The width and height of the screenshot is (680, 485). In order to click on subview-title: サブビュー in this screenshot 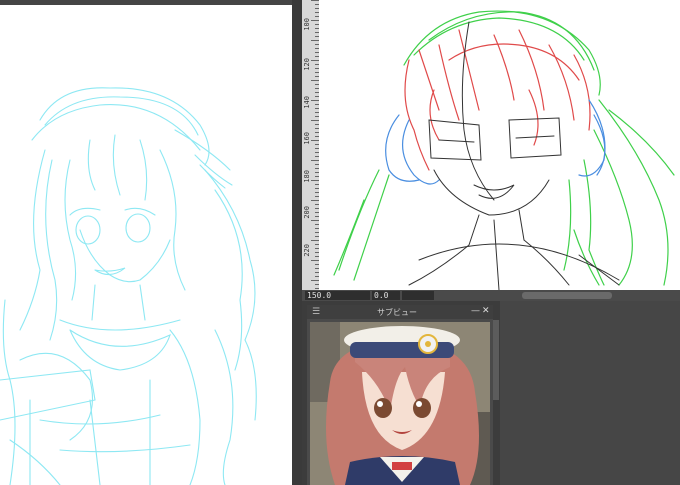, I will do `click(397, 312)`.